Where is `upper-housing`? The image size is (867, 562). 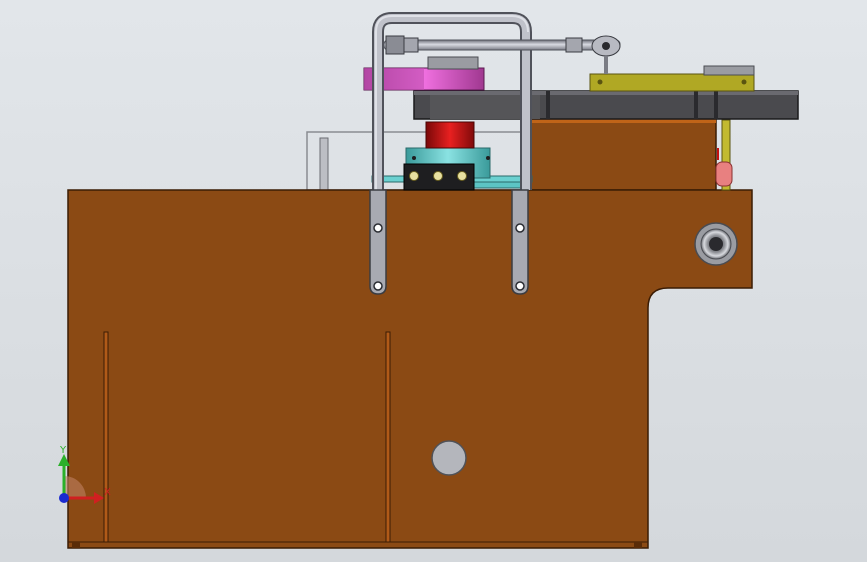 upper-housing is located at coordinates (622, 154).